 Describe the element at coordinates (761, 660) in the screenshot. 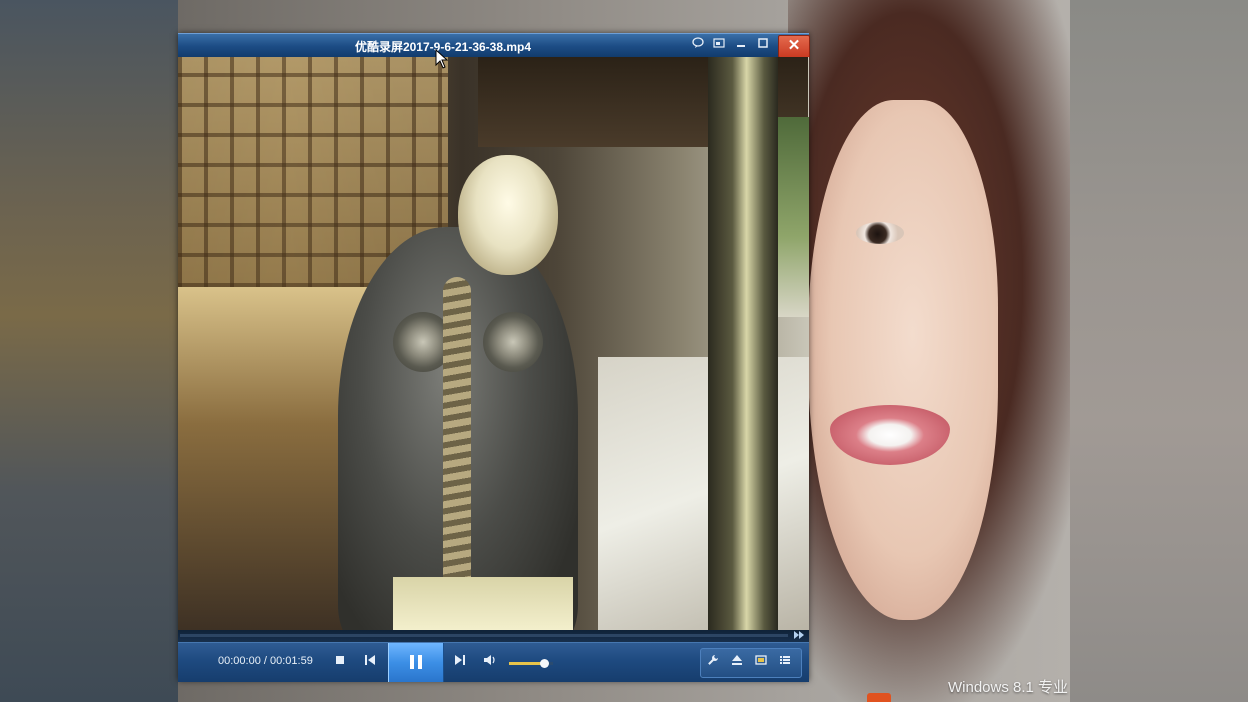

I see `screen-icon` at that location.